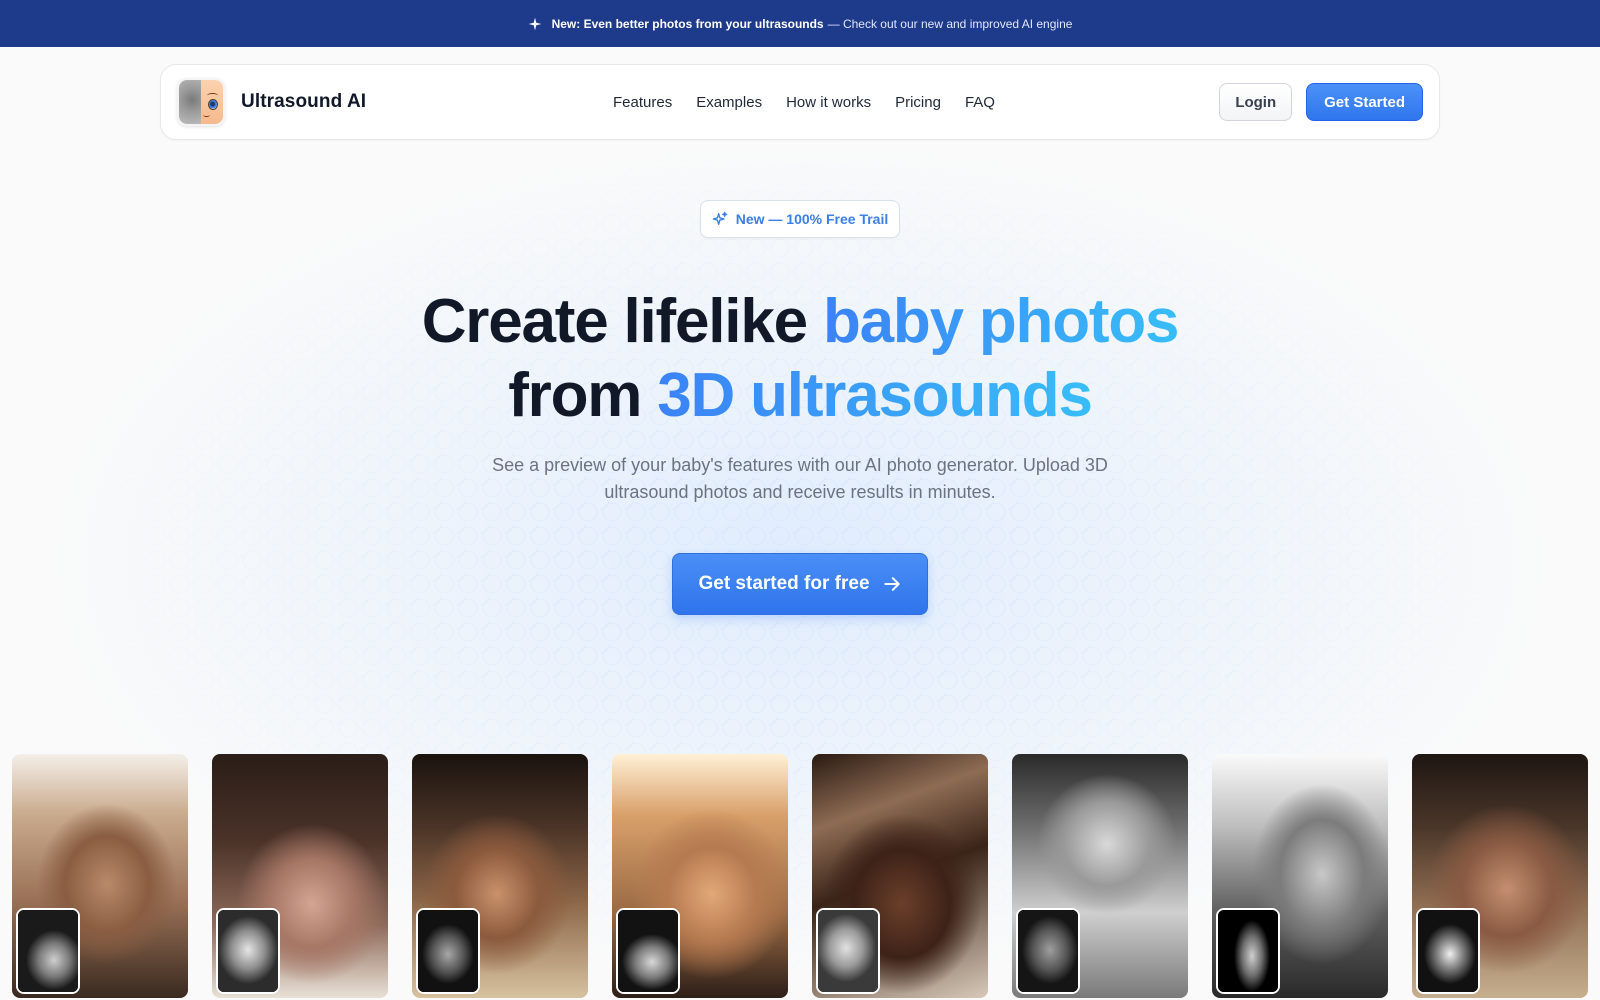  What do you see at coordinates (812, 219) in the screenshot?
I see `badge-text: New — 100% Free Trail` at bounding box center [812, 219].